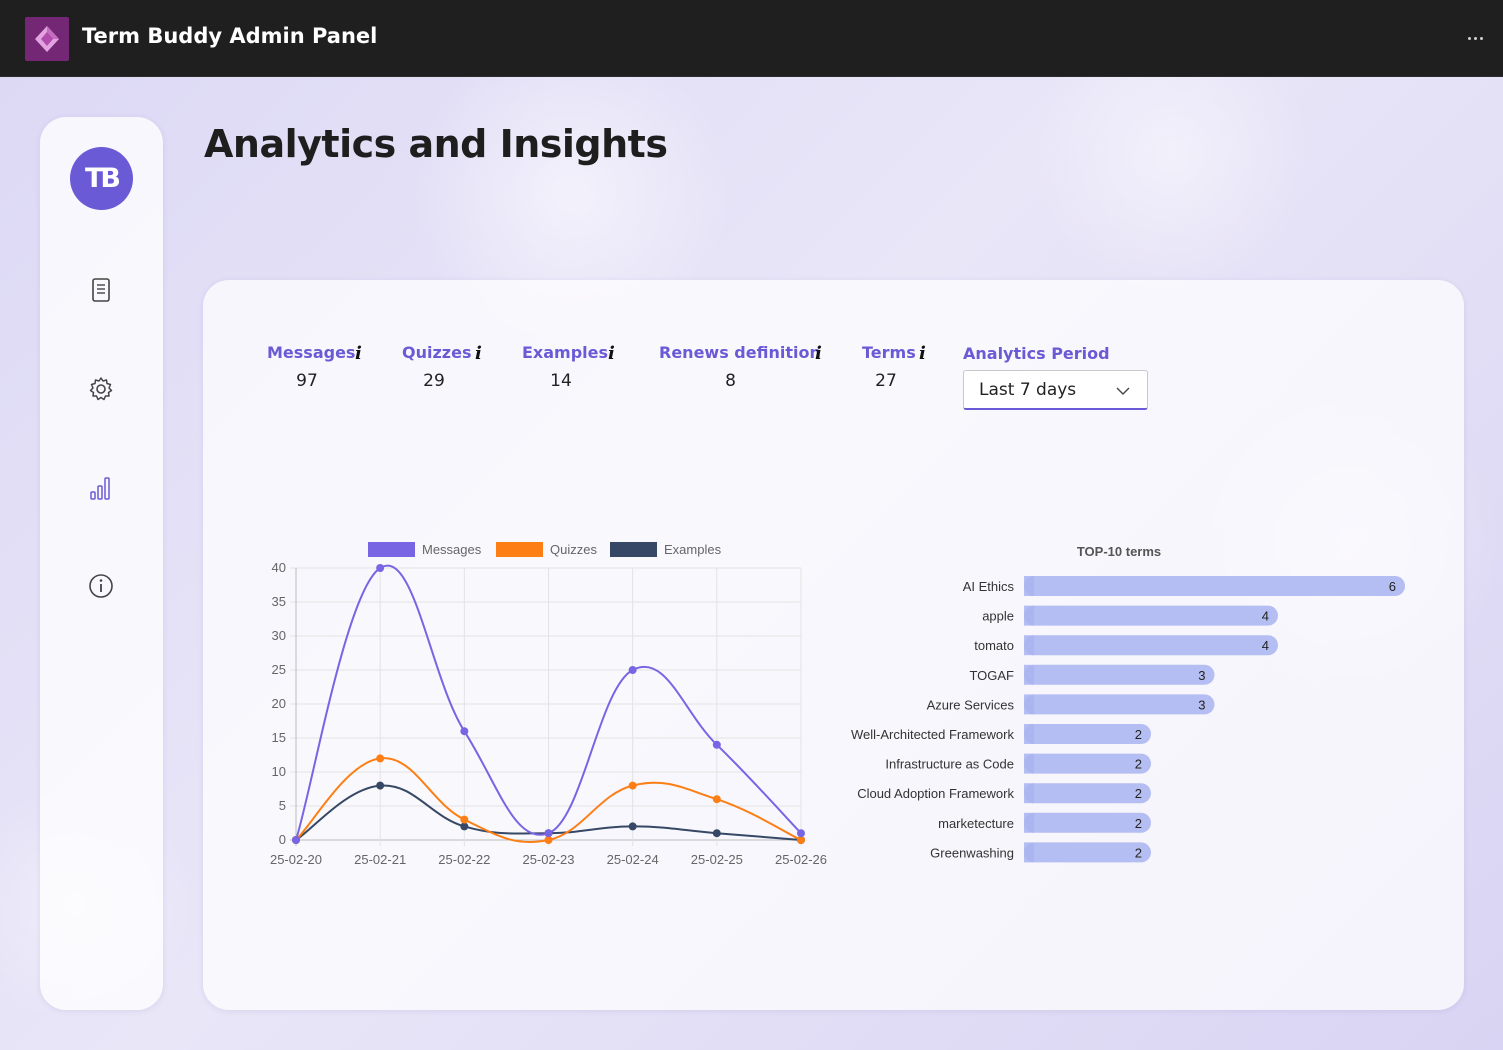  I want to click on chart-title: TOP-10 terms, so click(1119, 551).